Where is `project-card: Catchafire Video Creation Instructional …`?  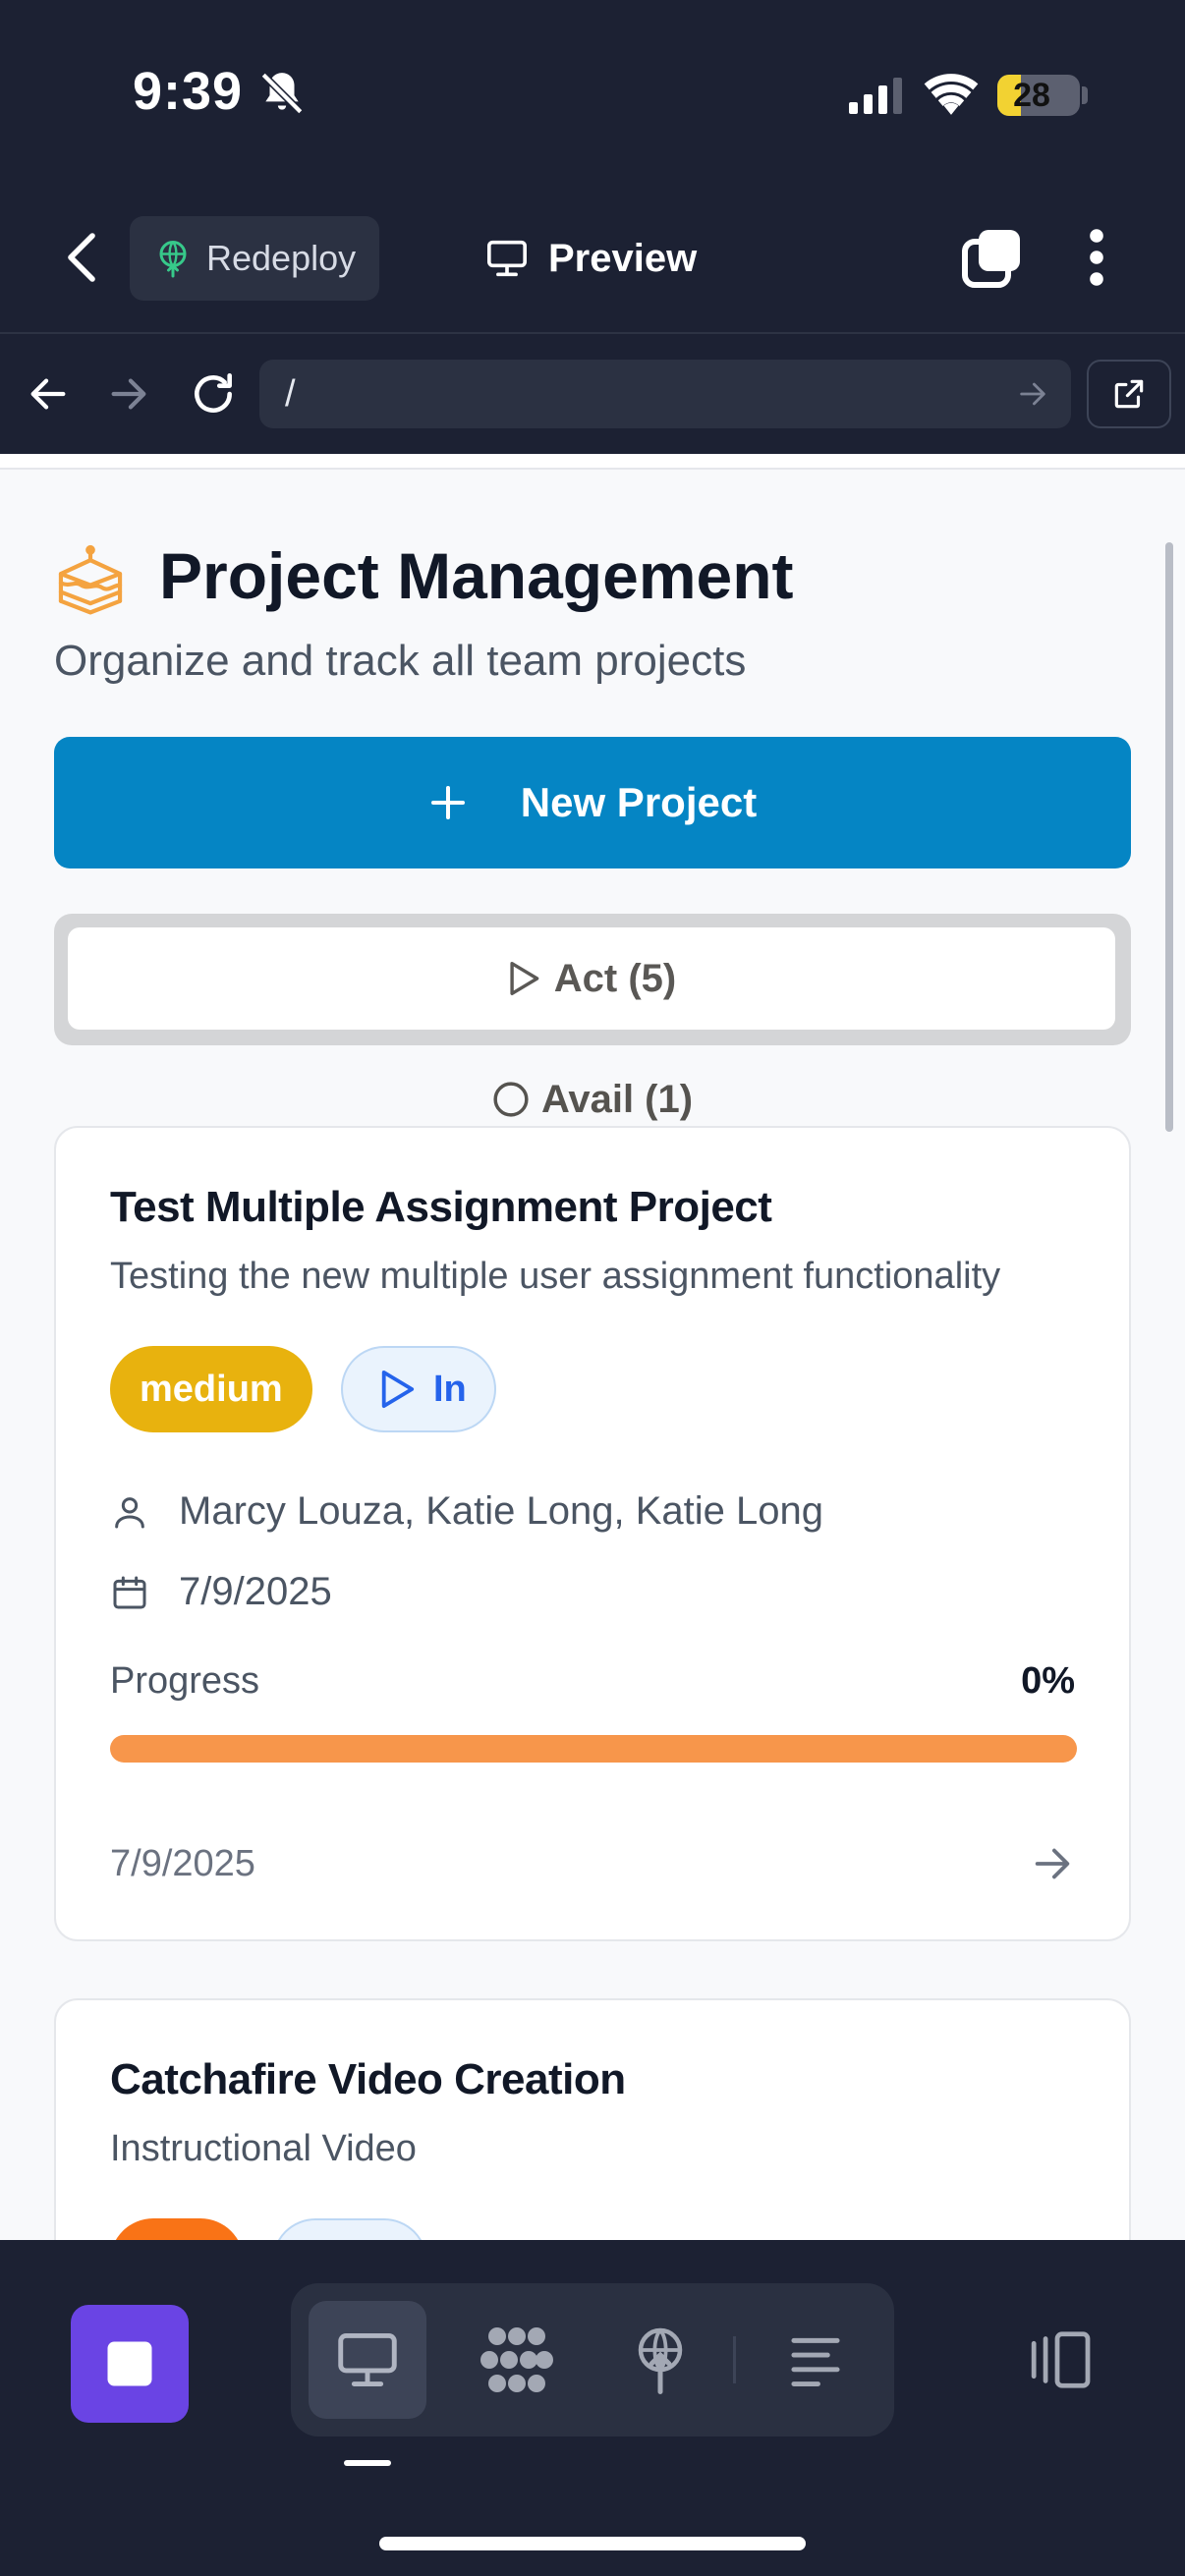
project-card: Catchafire Video Creation Instructional … is located at coordinates (592, 2119).